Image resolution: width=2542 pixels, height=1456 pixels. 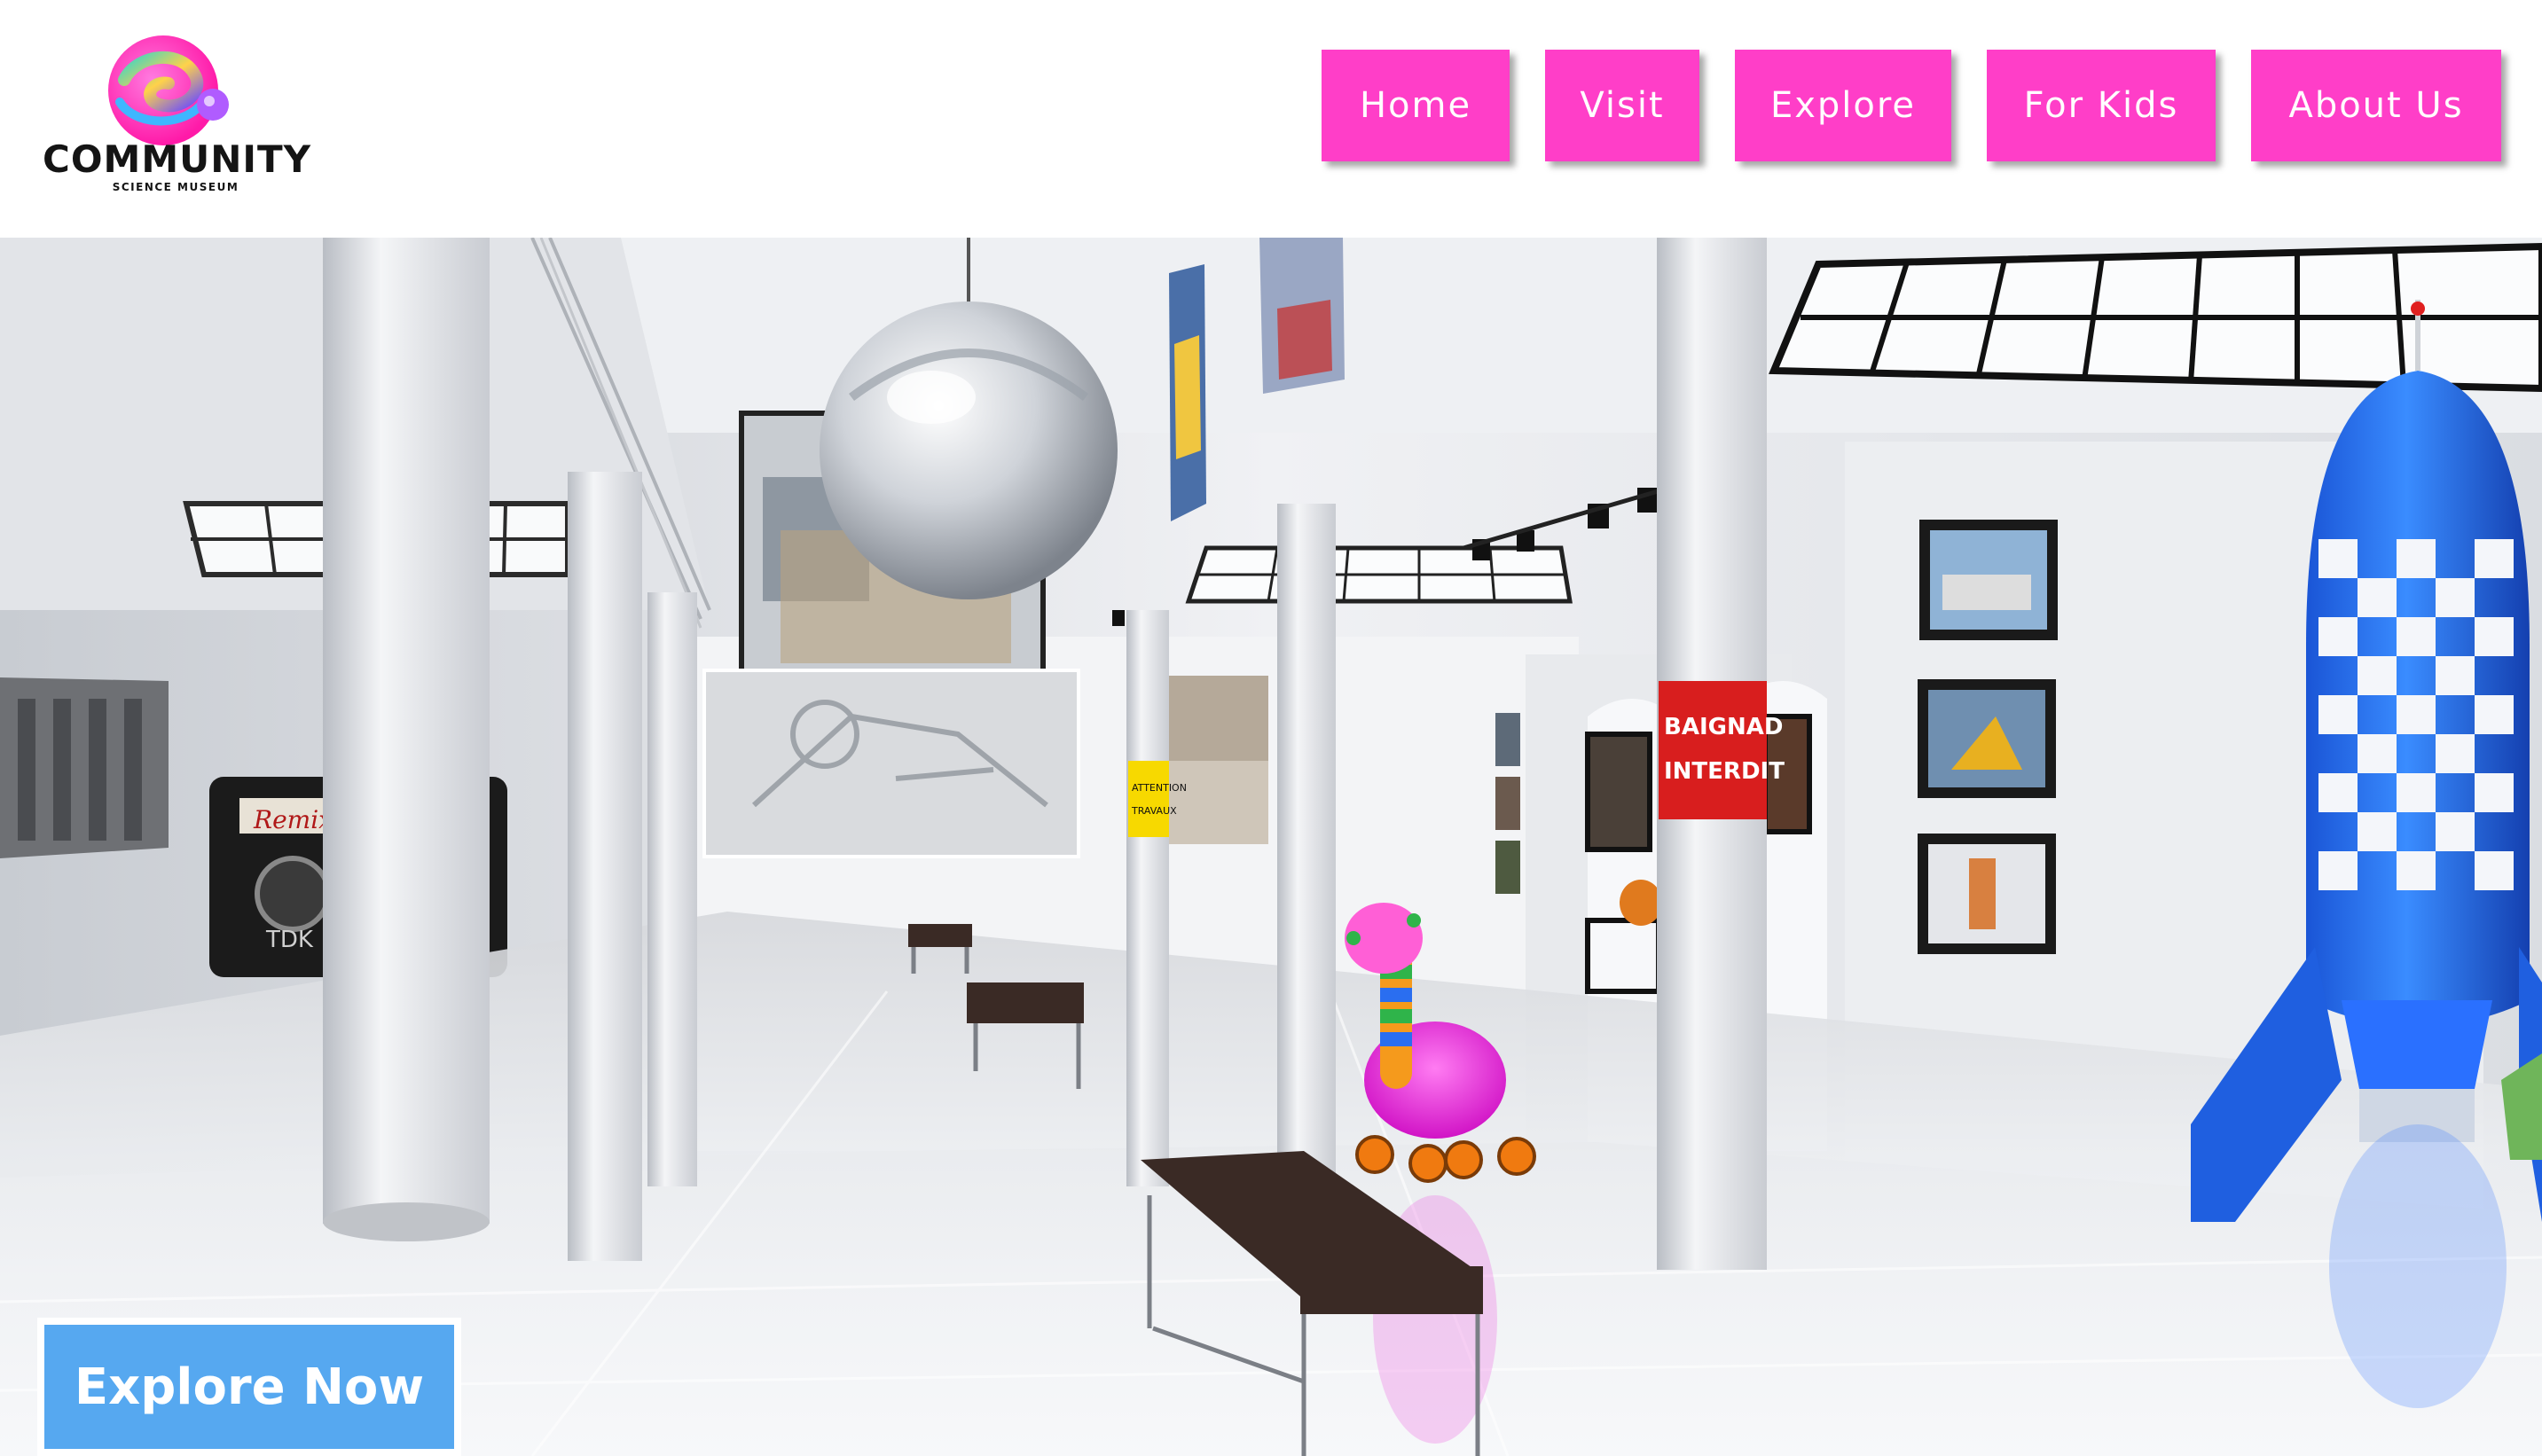 What do you see at coordinates (249, 1387) in the screenshot?
I see `explore-now-button: Explore Now` at bounding box center [249, 1387].